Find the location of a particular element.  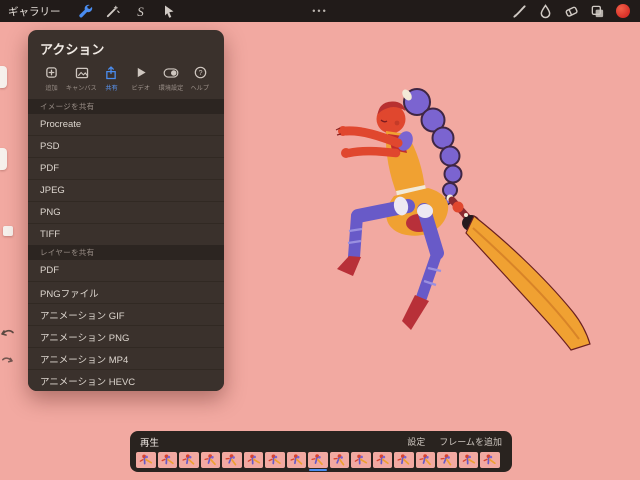

eraser-icon is located at coordinates (571, 11).